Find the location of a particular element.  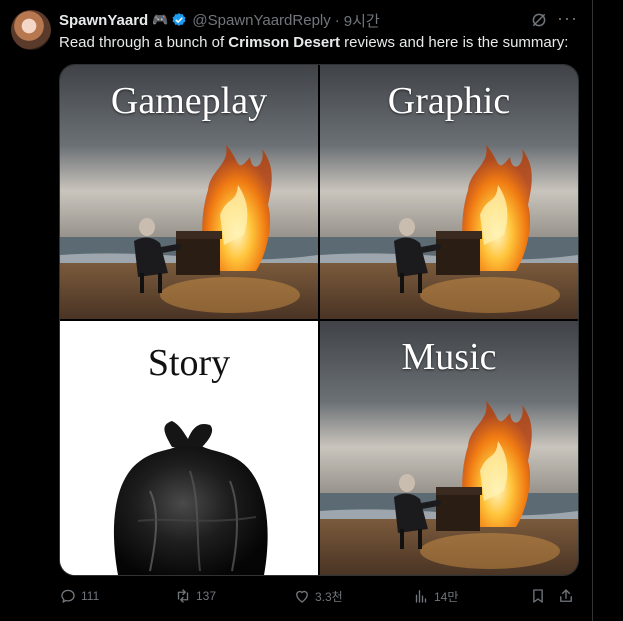

controller-badge-icon: 🎮 is located at coordinates (160, 19).